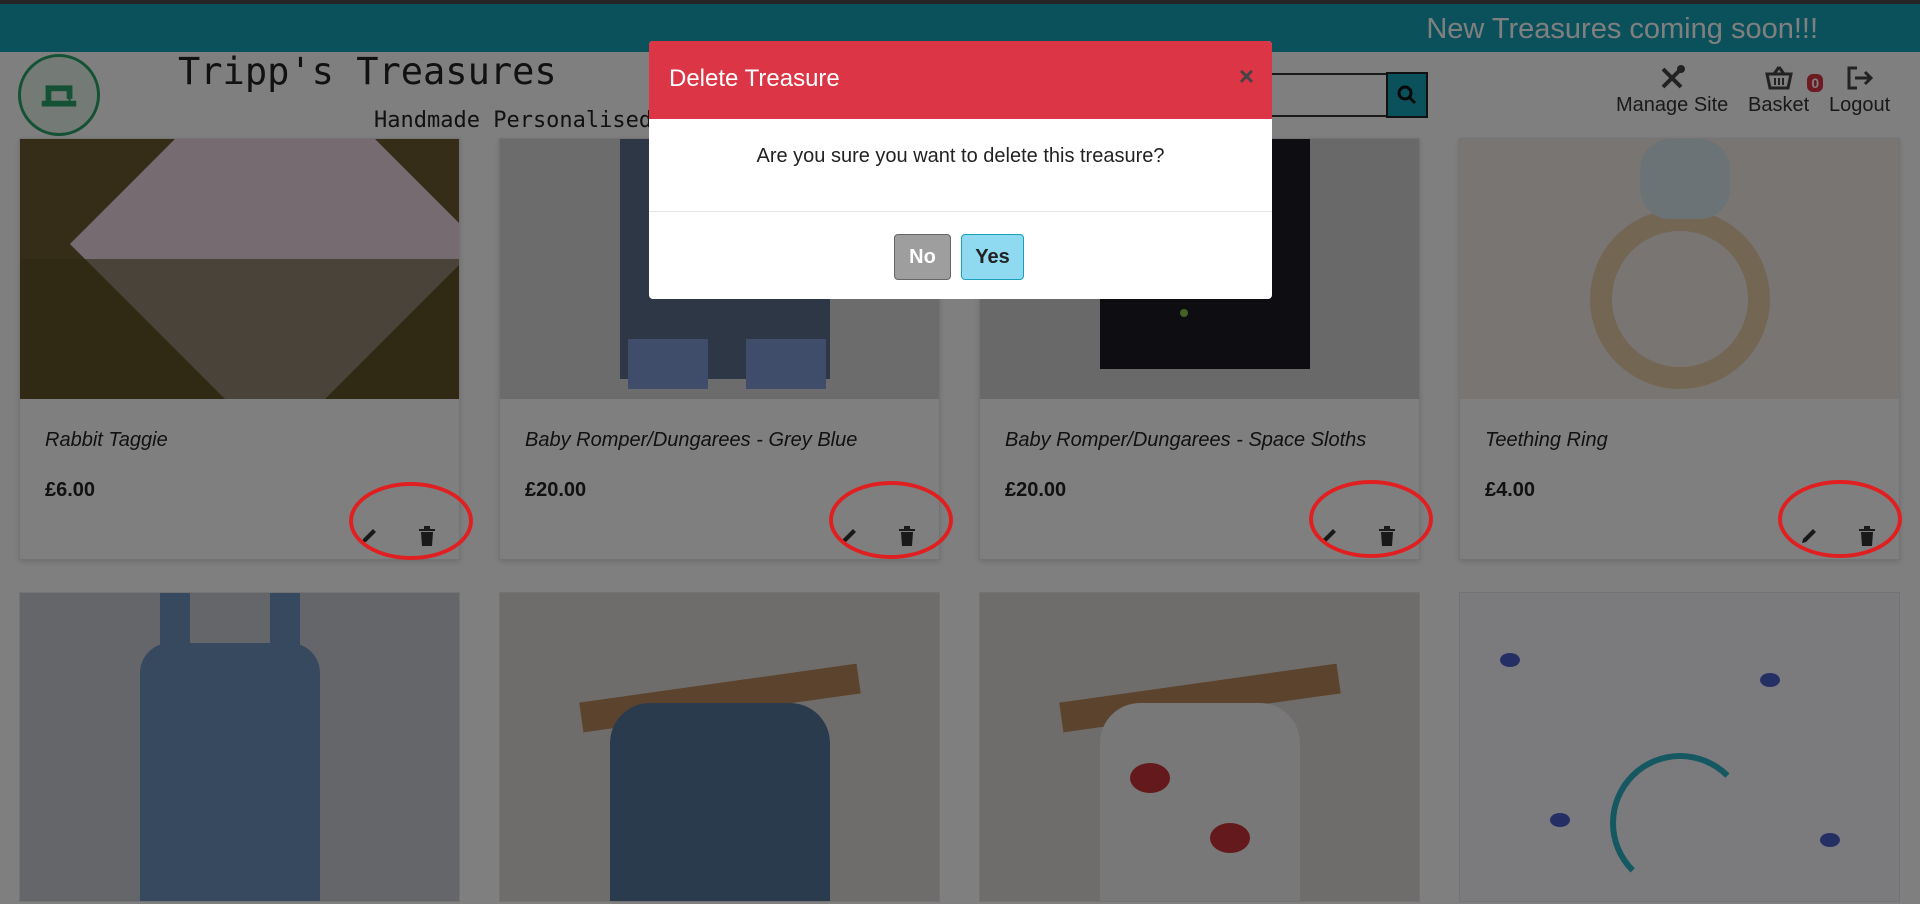 Image resolution: width=1920 pixels, height=904 pixels. Describe the element at coordinates (1246, 76) in the screenshot. I see `close-icon: ×` at that location.